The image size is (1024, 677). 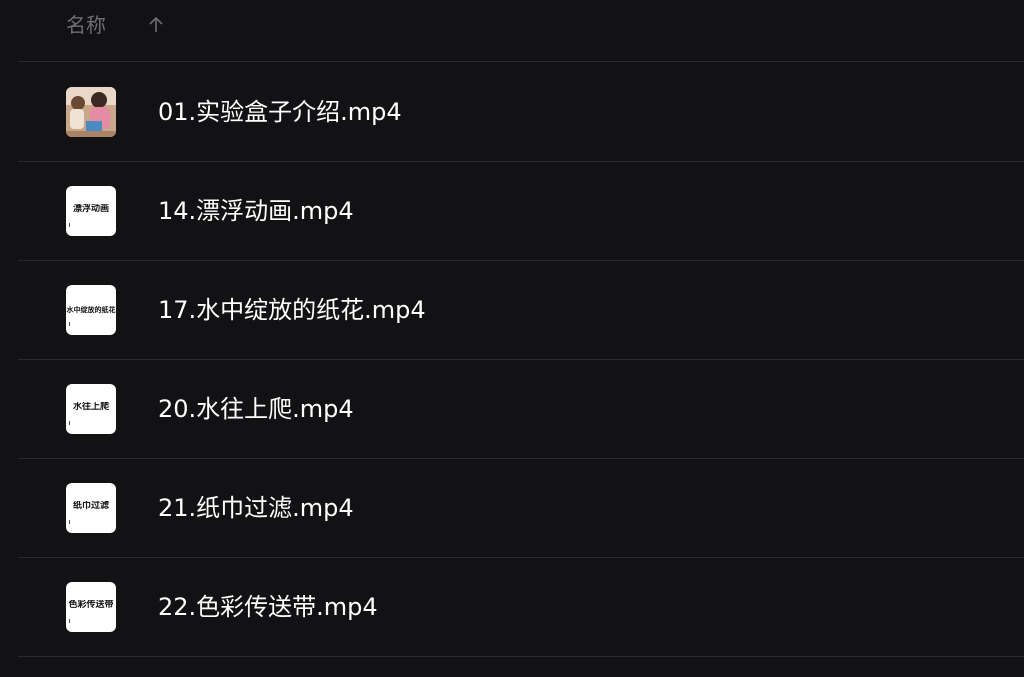 What do you see at coordinates (521, 31) in the screenshot?
I see `column-header: 名称` at bounding box center [521, 31].